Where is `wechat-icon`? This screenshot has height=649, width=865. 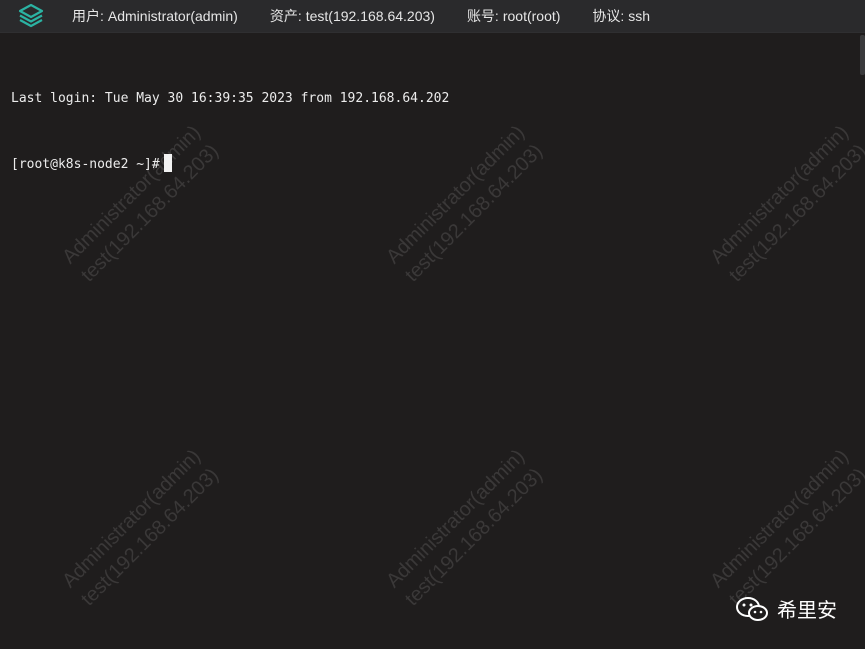 wechat-icon is located at coordinates (752, 608).